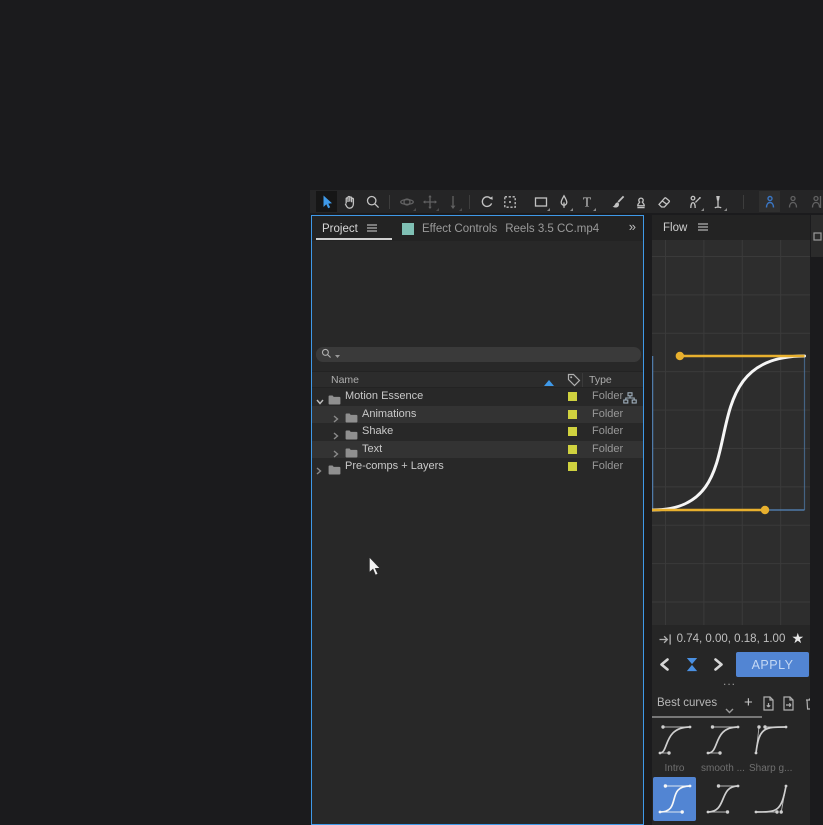 This screenshot has height=825, width=823. I want to click on item-name: Text, so click(372, 449).